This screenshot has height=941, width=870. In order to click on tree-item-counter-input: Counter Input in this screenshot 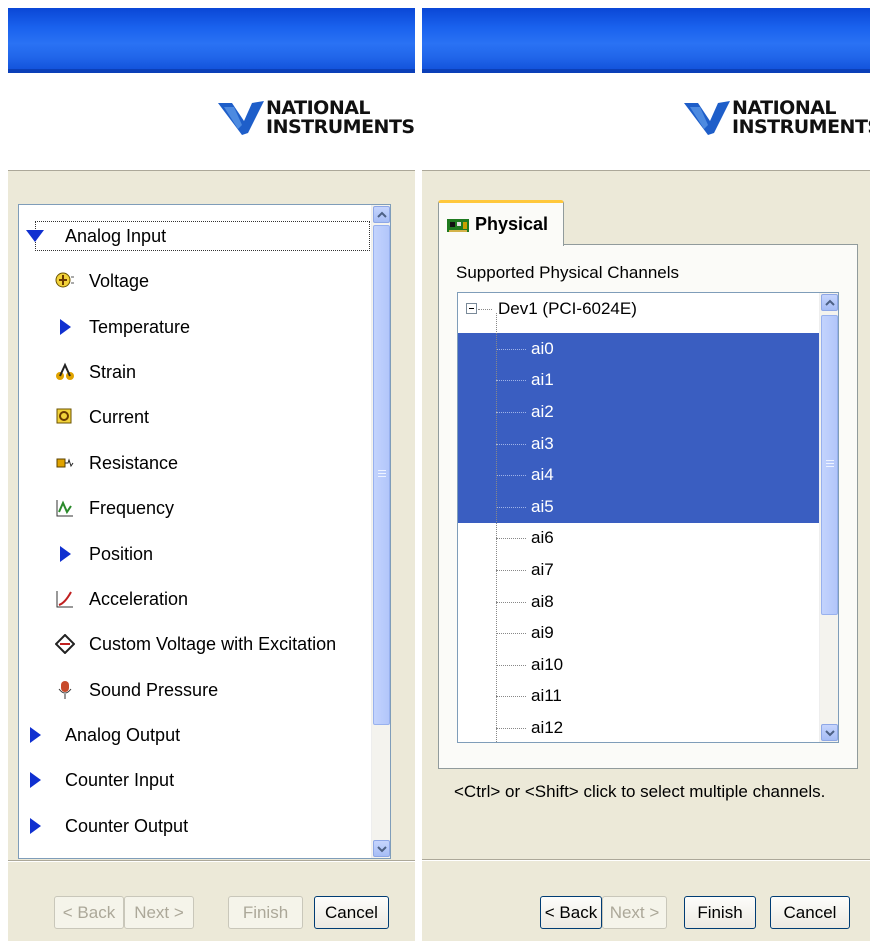, I will do `click(99, 780)`.